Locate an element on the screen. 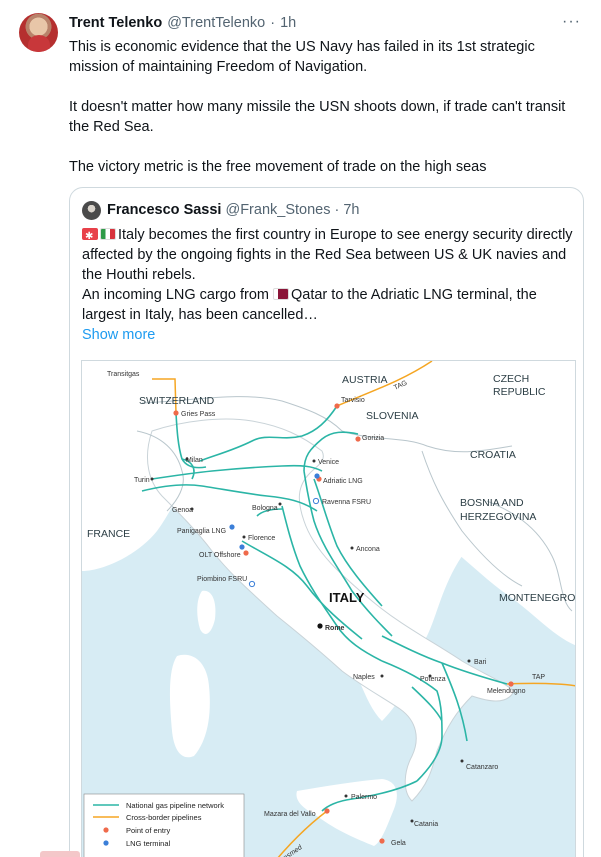 This screenshot has width=601, height=857. show-more-link: Show more is located at coordinates (118, 335).